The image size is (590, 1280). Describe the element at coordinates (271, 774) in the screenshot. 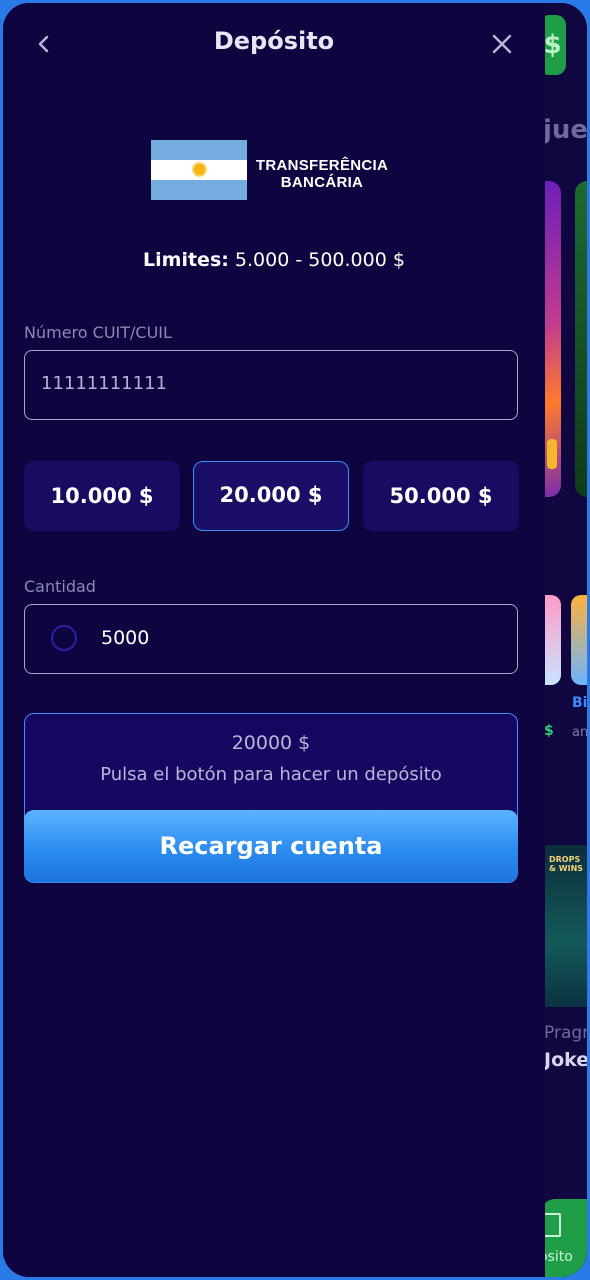

I see `summary-hint: Pulsa el botón para hacer un depósito` at that location.